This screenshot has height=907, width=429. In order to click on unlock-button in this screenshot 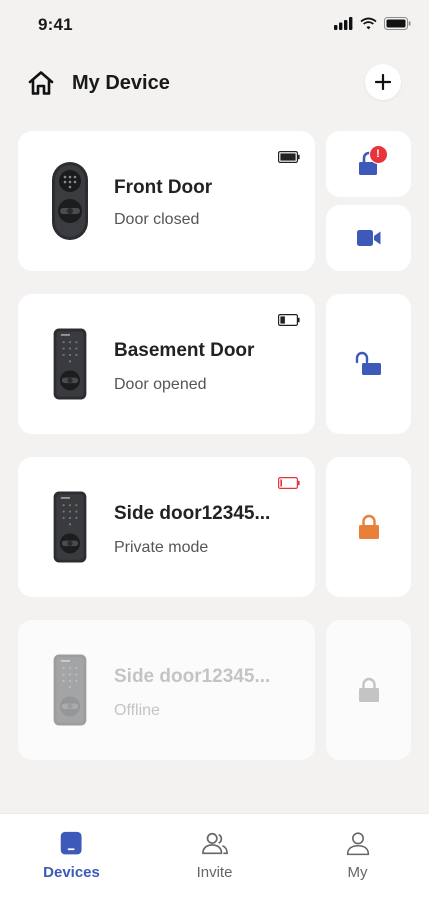, I will do `click(368, 364)`.